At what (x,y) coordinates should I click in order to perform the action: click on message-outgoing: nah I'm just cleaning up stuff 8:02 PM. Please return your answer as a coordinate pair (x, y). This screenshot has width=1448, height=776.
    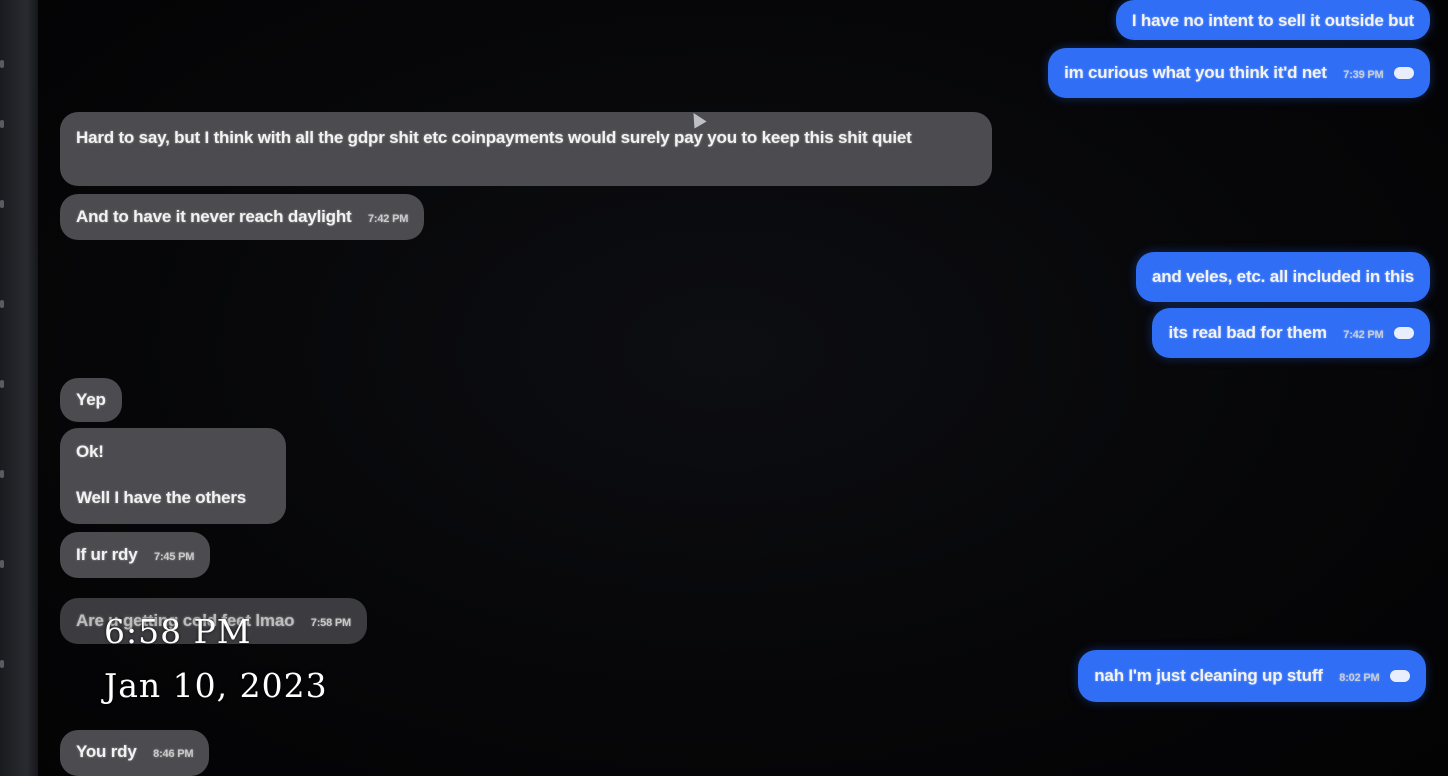
    Looking at the image, I should click on (1252, 676).